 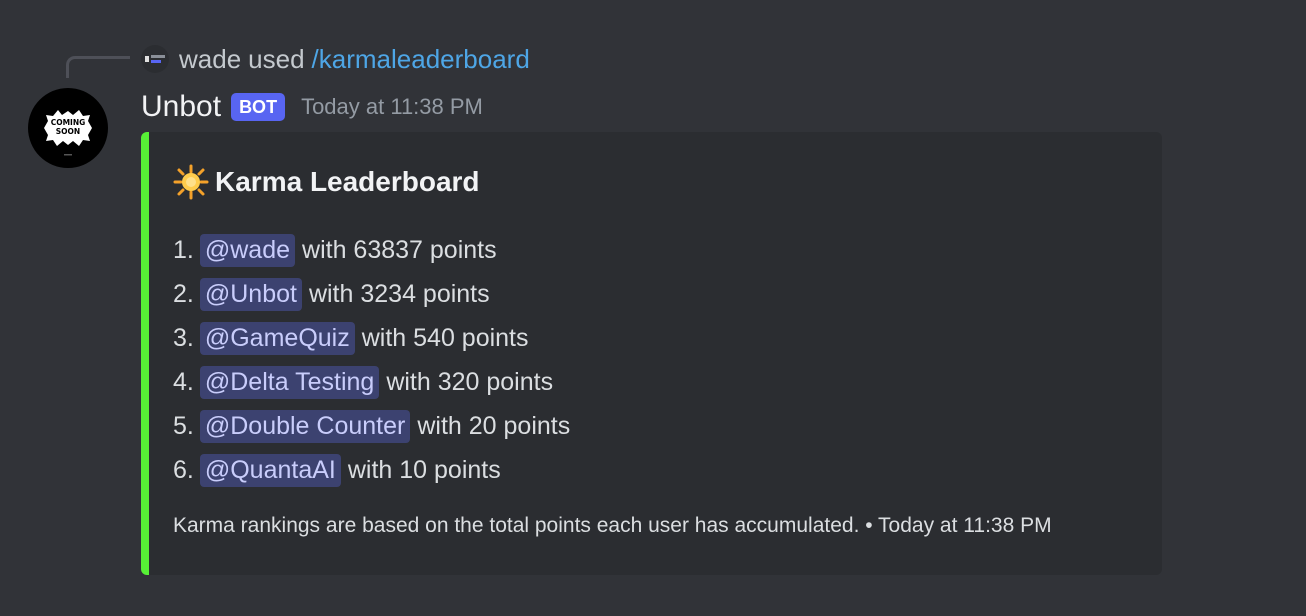 What do you see at coordinates (277, 338) in the screenshot?
I see `user-mention: @GameQuiz` at bounding box center [277, 338].